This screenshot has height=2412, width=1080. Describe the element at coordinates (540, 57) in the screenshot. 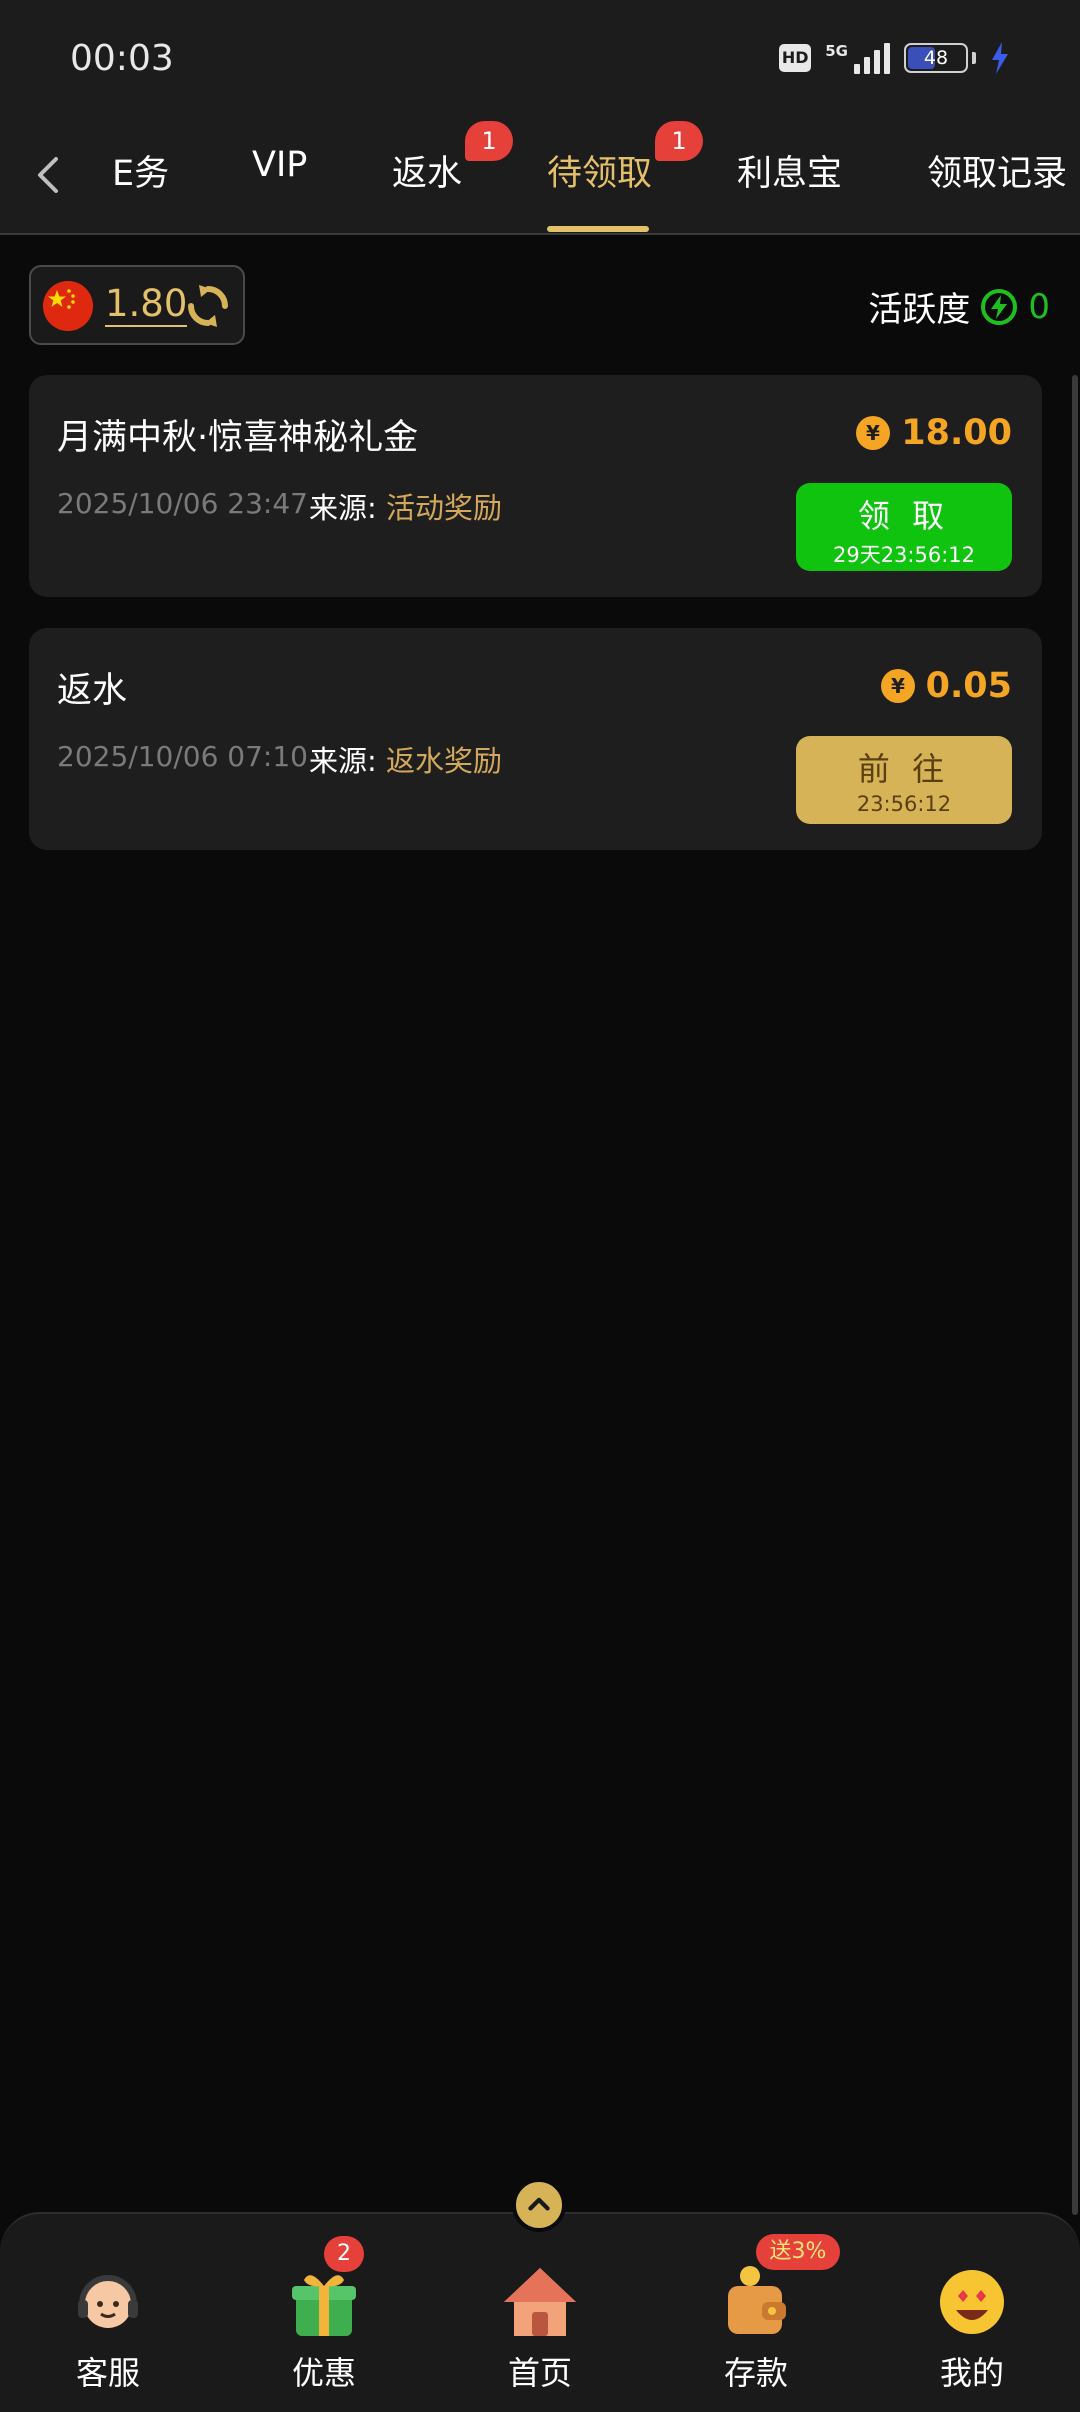

I see `status-bar: 00:03 HD 5G 48` at that location.